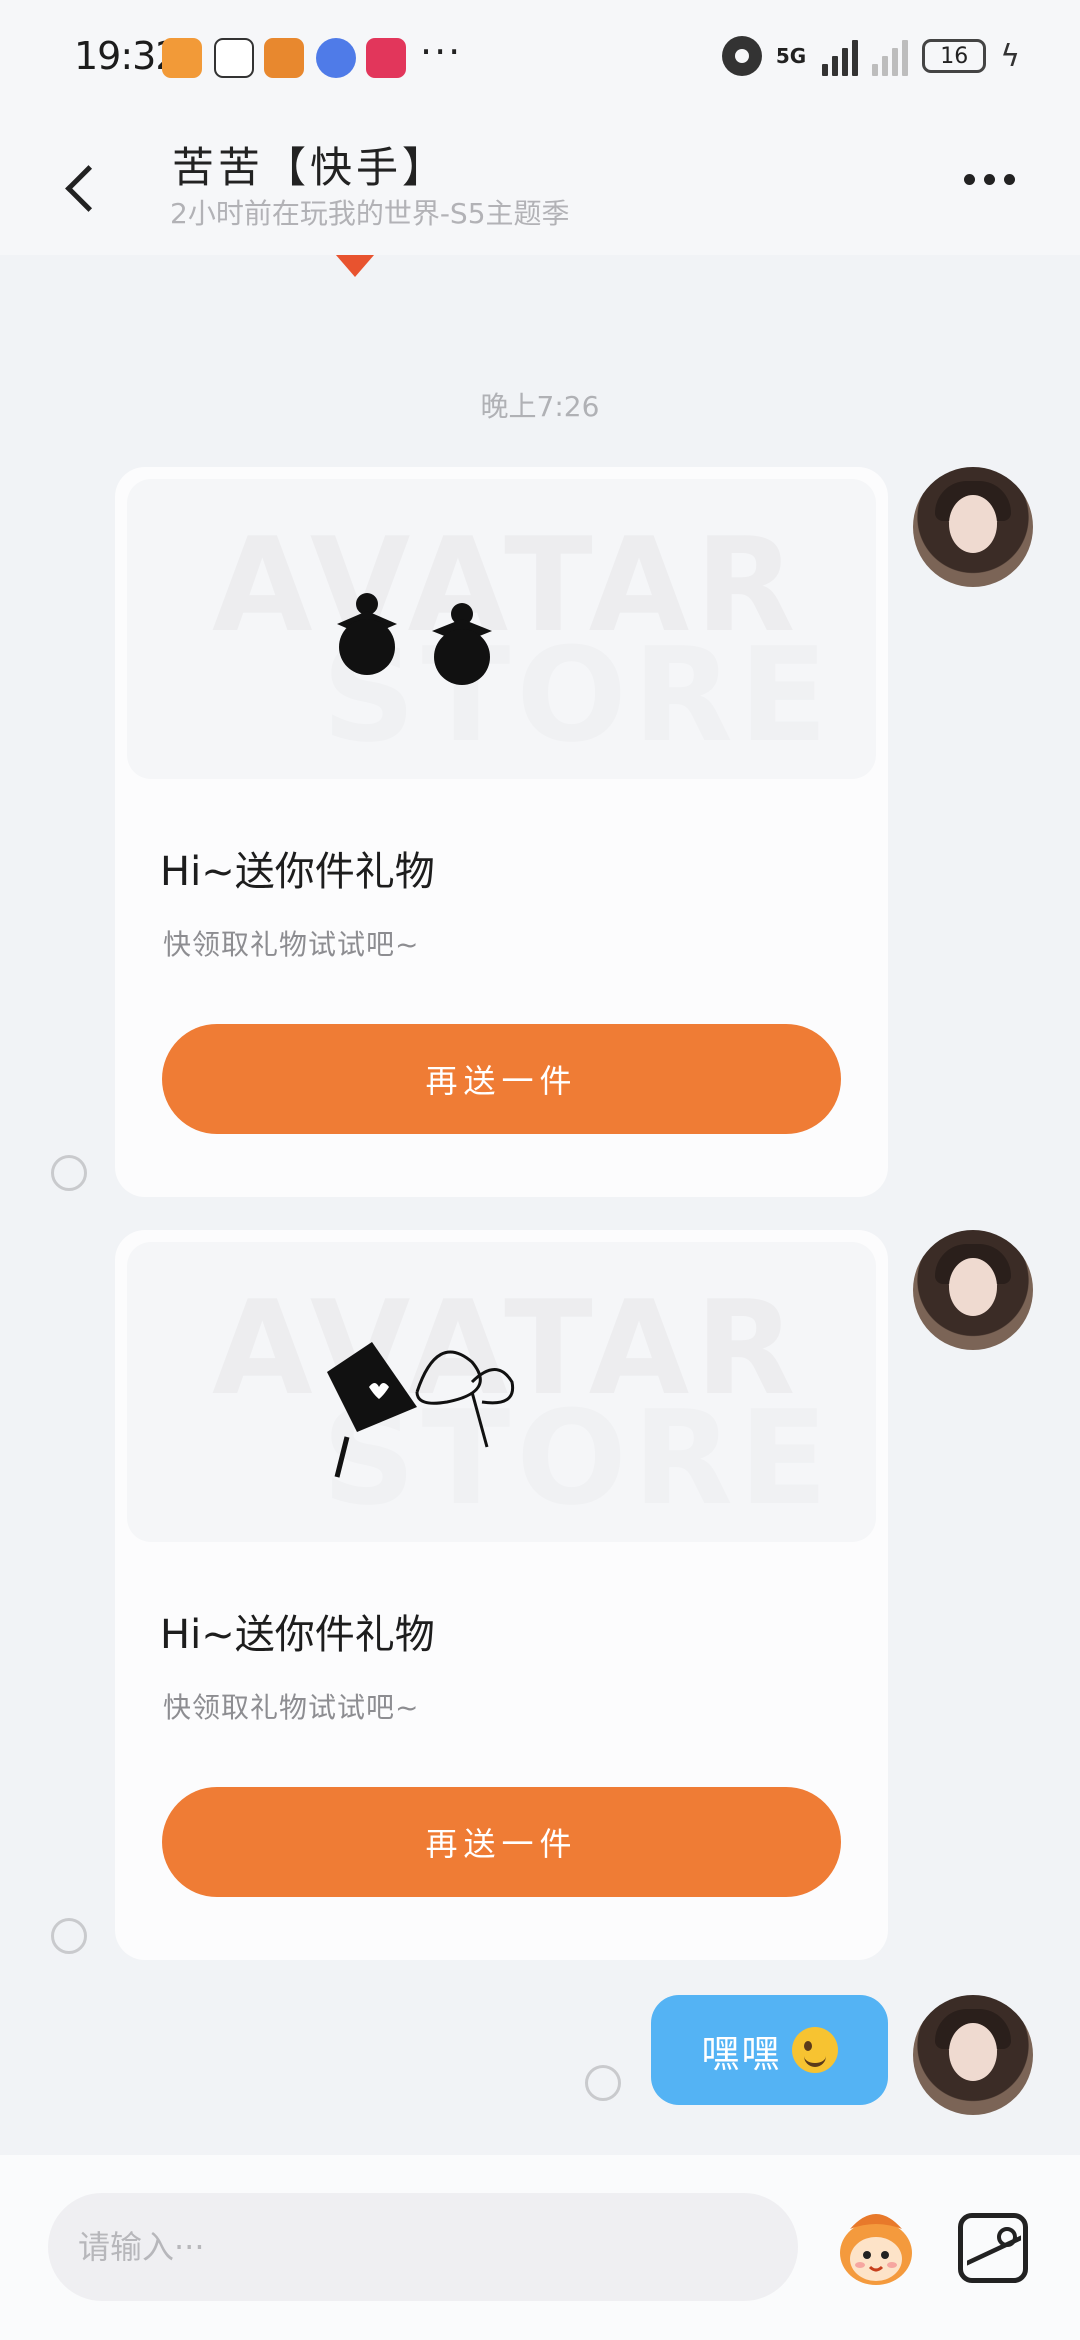  Describe the element at coordinates (791, 56) in the screenshot. I see `network-type: 5G` at that location.